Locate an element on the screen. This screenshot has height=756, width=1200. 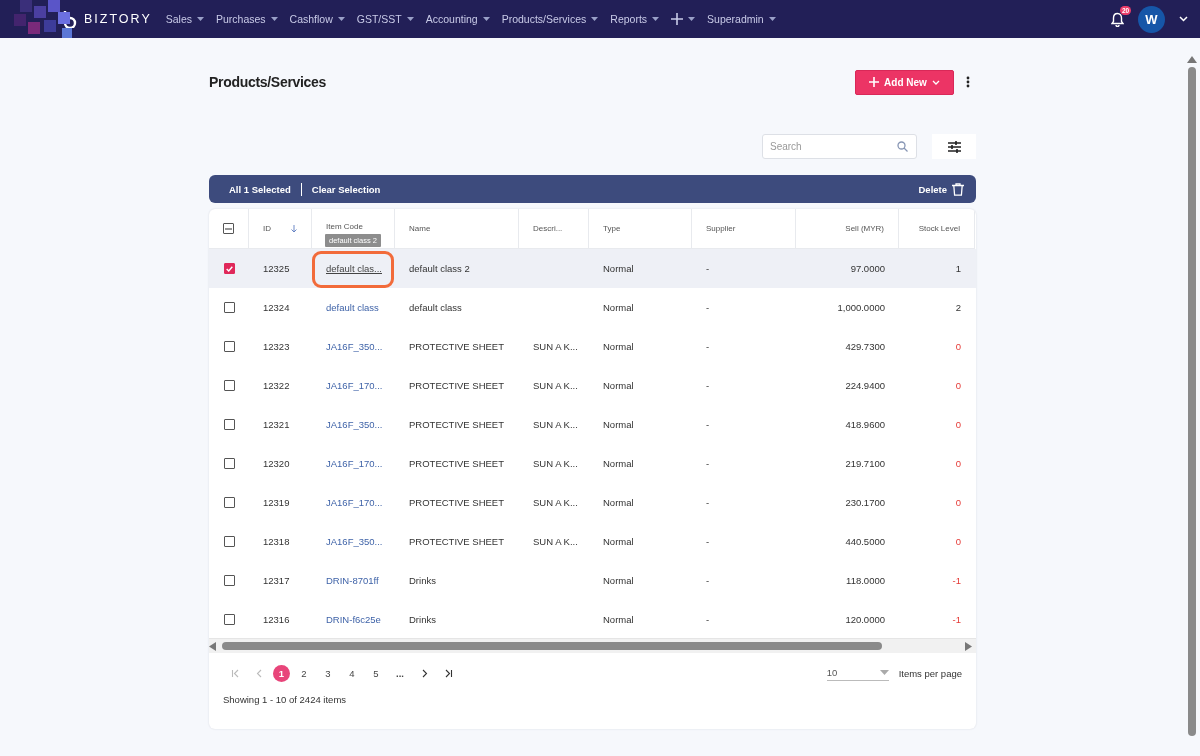
add-menu-button is located at coordinates (683, 19).